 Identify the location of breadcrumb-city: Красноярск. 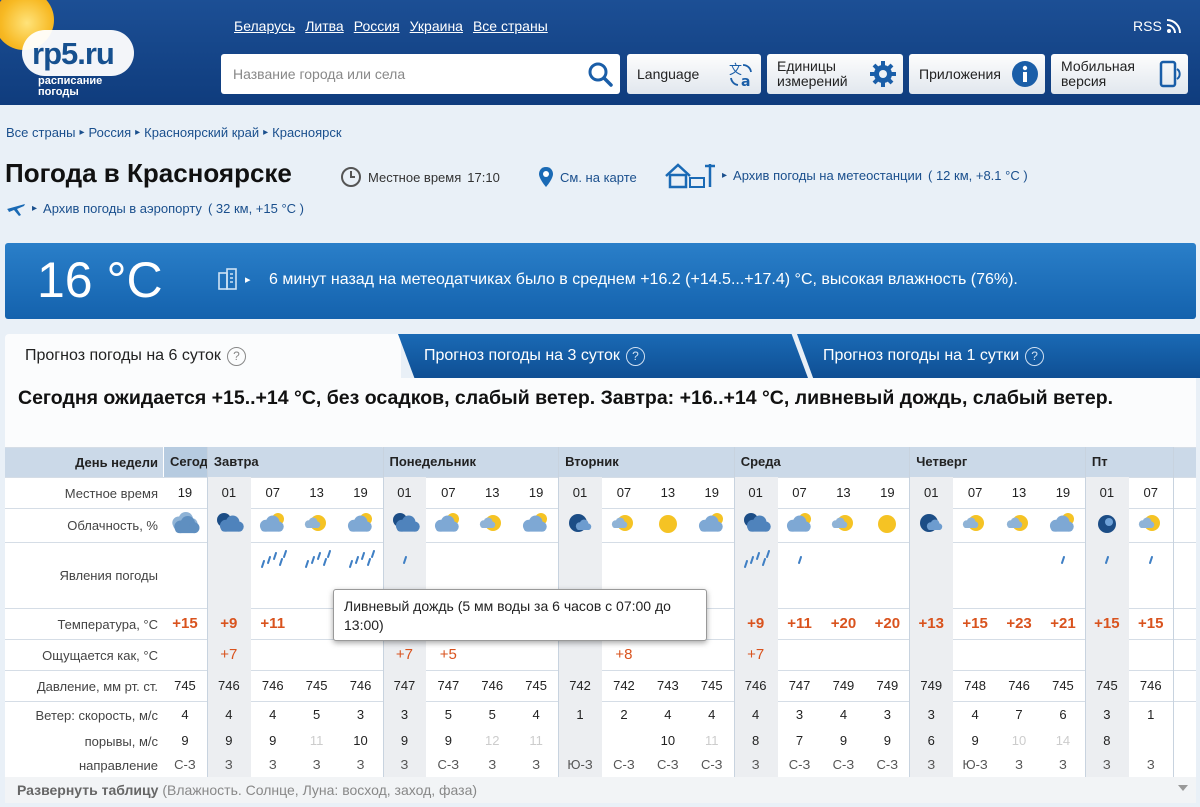
(306, 132).